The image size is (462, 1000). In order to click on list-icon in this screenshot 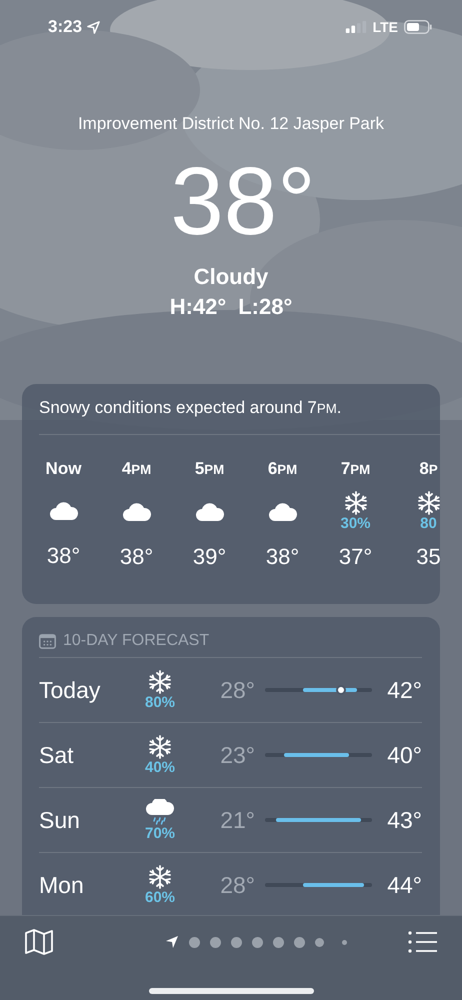, I will do `click(423, 942)`.